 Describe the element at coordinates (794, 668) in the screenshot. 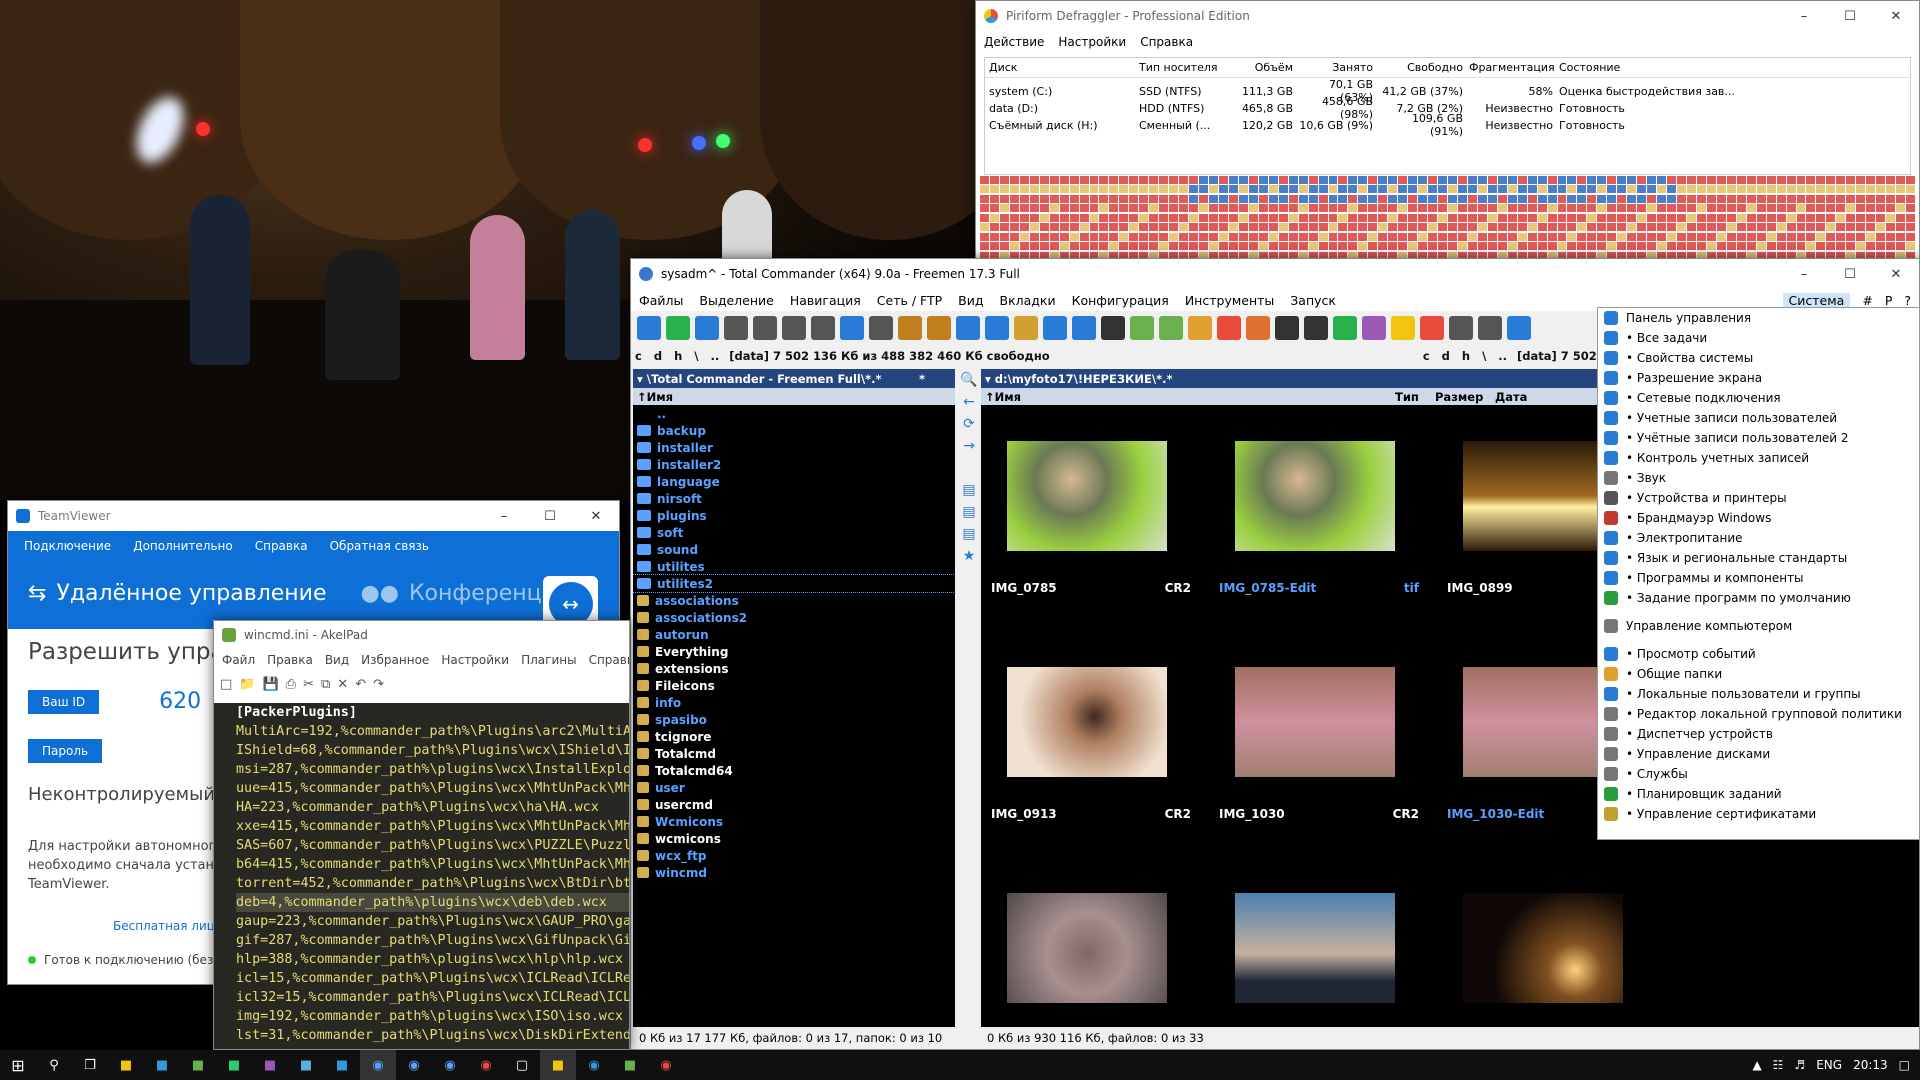

I see `file-row: extensions` at that location.